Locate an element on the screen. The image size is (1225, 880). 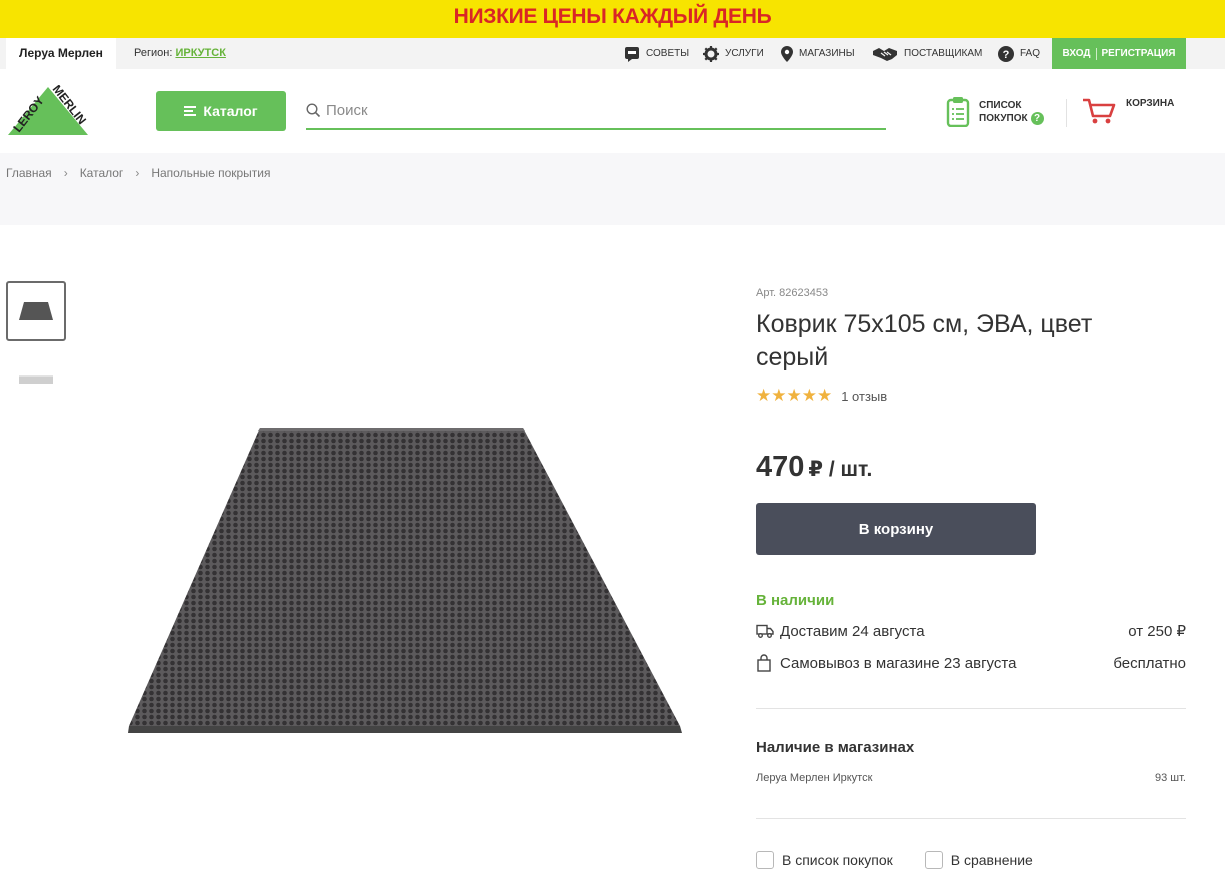
store-quantity: 93 шт. is located at coordinates (1170, 778).